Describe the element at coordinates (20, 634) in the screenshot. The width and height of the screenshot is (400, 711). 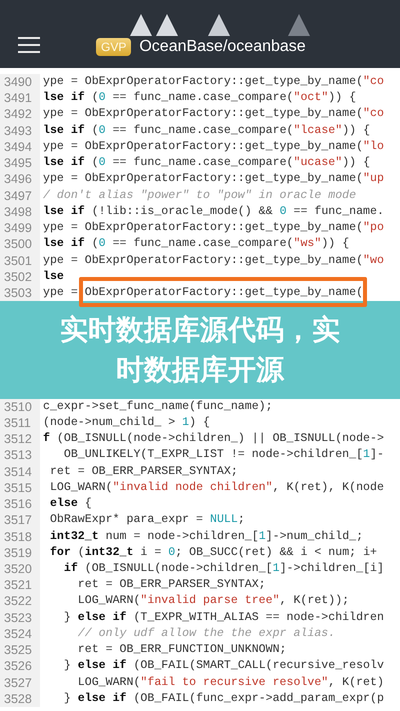
I see `line-number: 3524` at that location.